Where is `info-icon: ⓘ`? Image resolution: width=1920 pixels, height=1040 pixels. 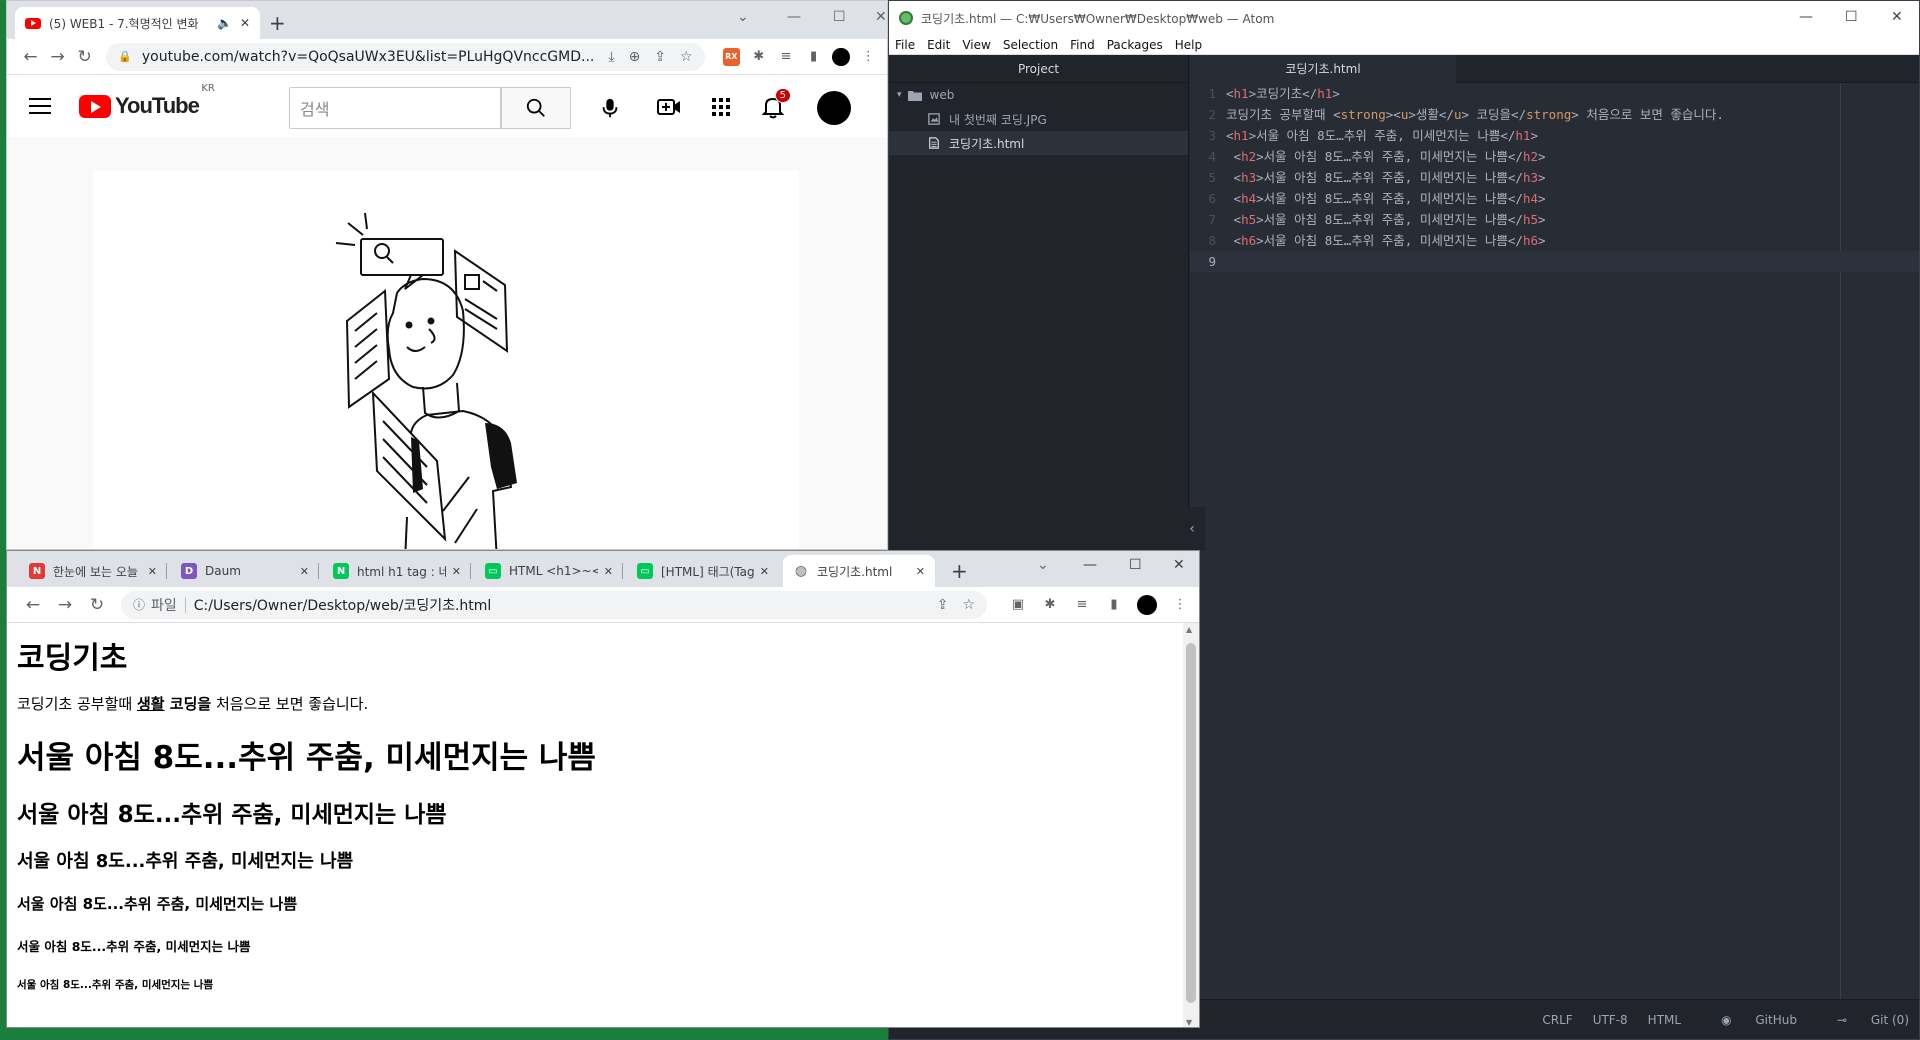 info-icon: ⓘ is located at coordinates (139, 604).